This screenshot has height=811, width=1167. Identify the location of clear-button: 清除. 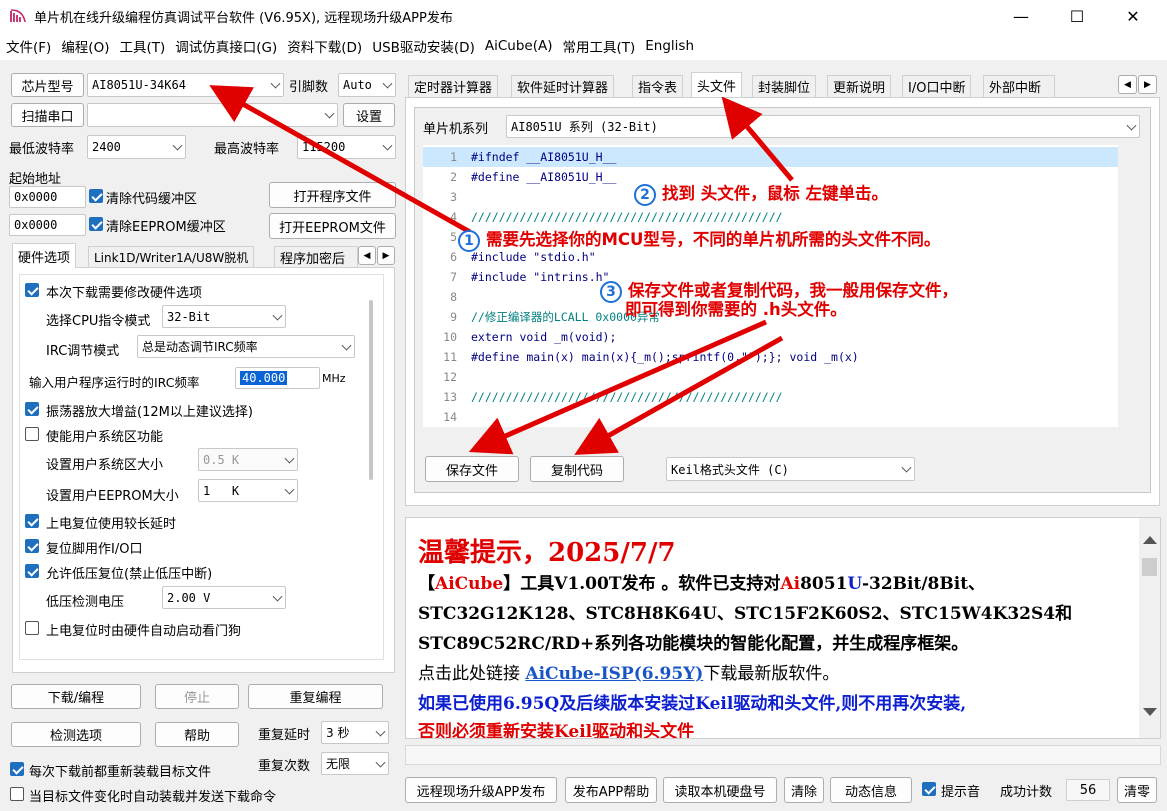
(804, 790).